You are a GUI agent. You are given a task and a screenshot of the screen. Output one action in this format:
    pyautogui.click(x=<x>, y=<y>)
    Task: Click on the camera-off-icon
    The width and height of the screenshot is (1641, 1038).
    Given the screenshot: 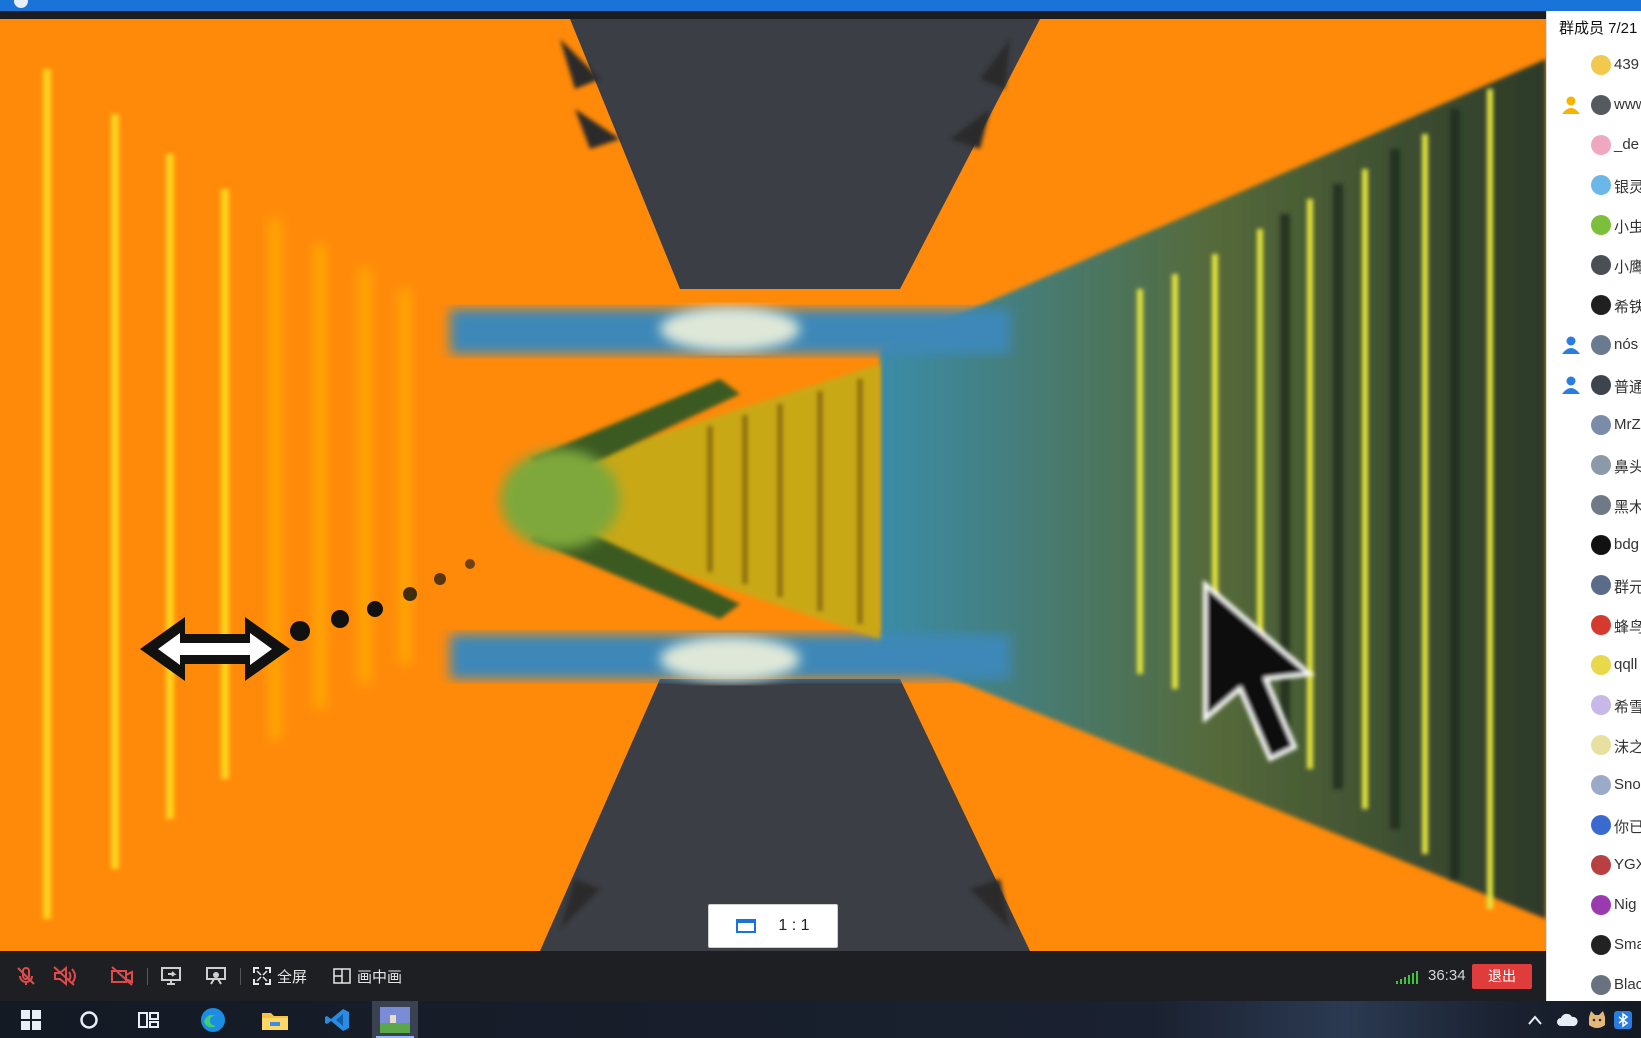 What is the action you would take?
    pyautogui.click(x=122, y=976)
    